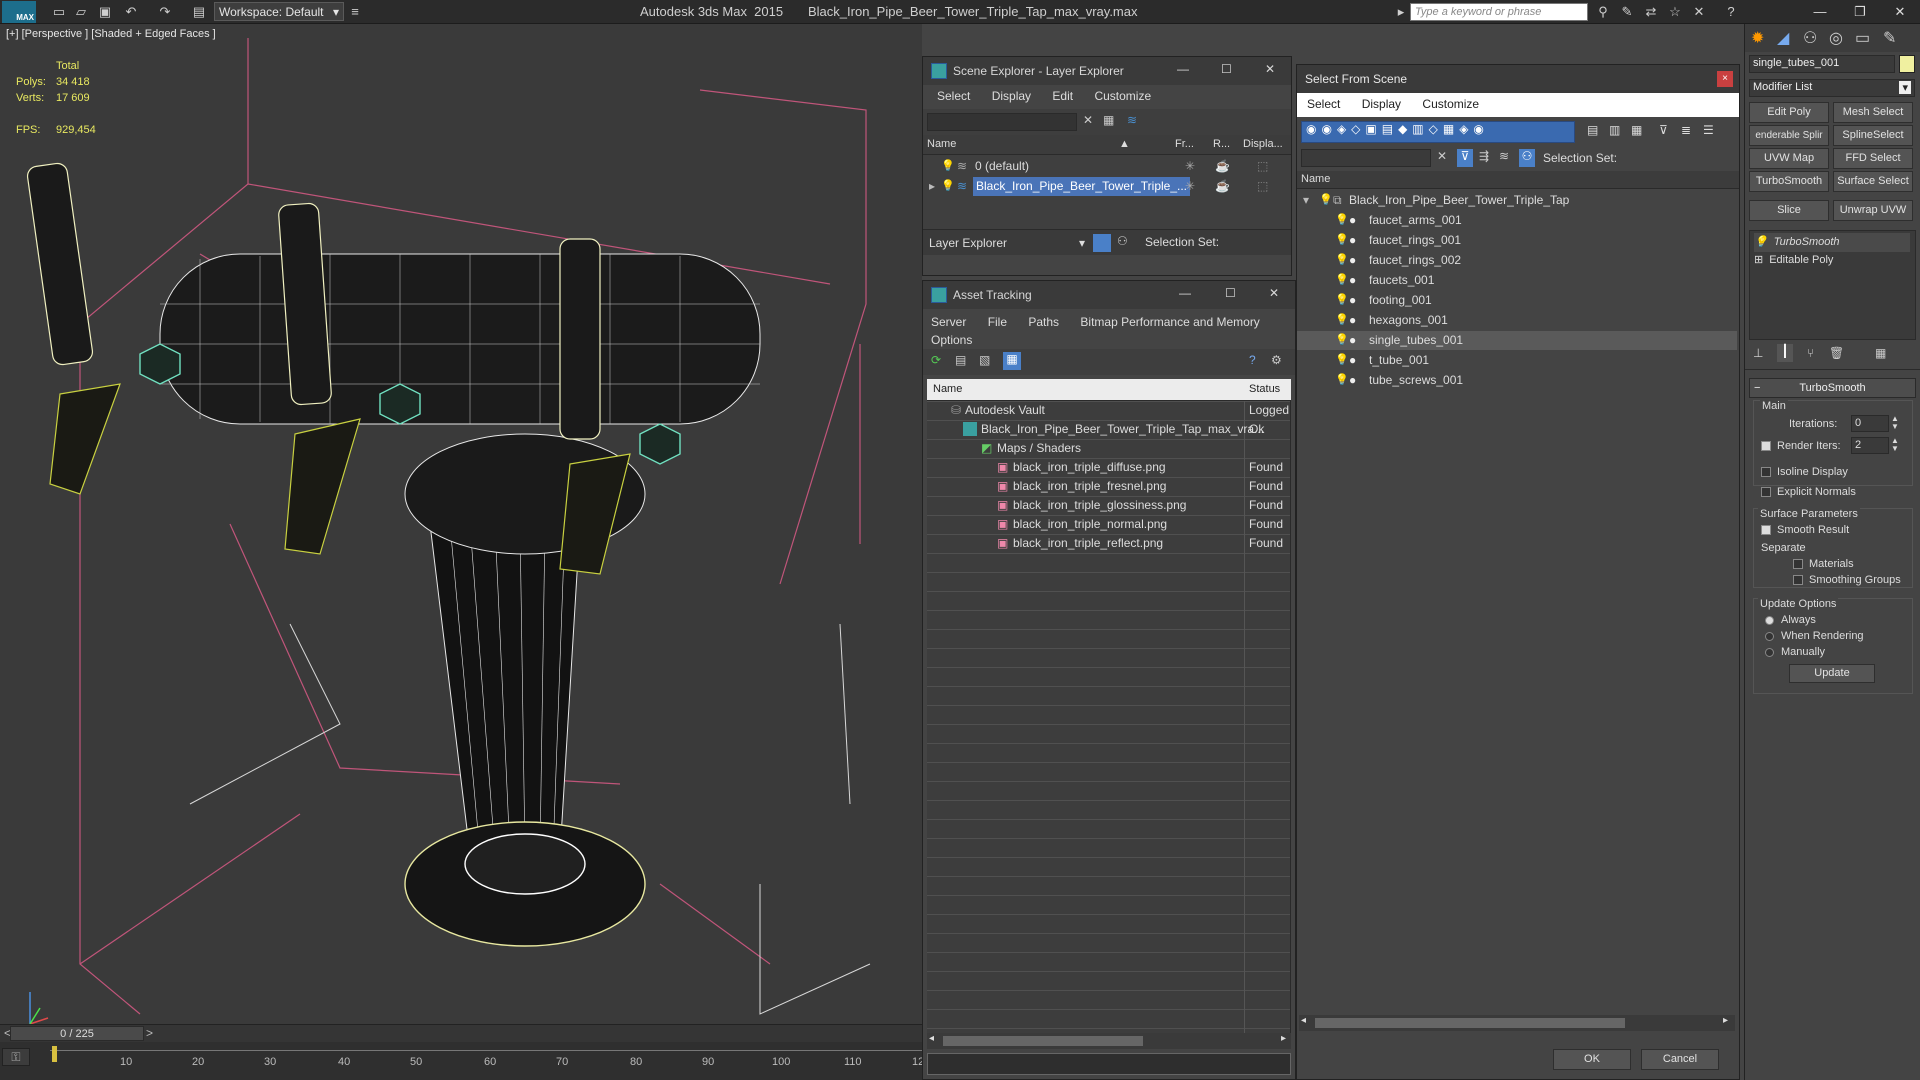 The image size is (1920, 1080). Describe the element at coordinates (1769, 446) in the screenshot. I see `render-iters-checkbox` at that location.